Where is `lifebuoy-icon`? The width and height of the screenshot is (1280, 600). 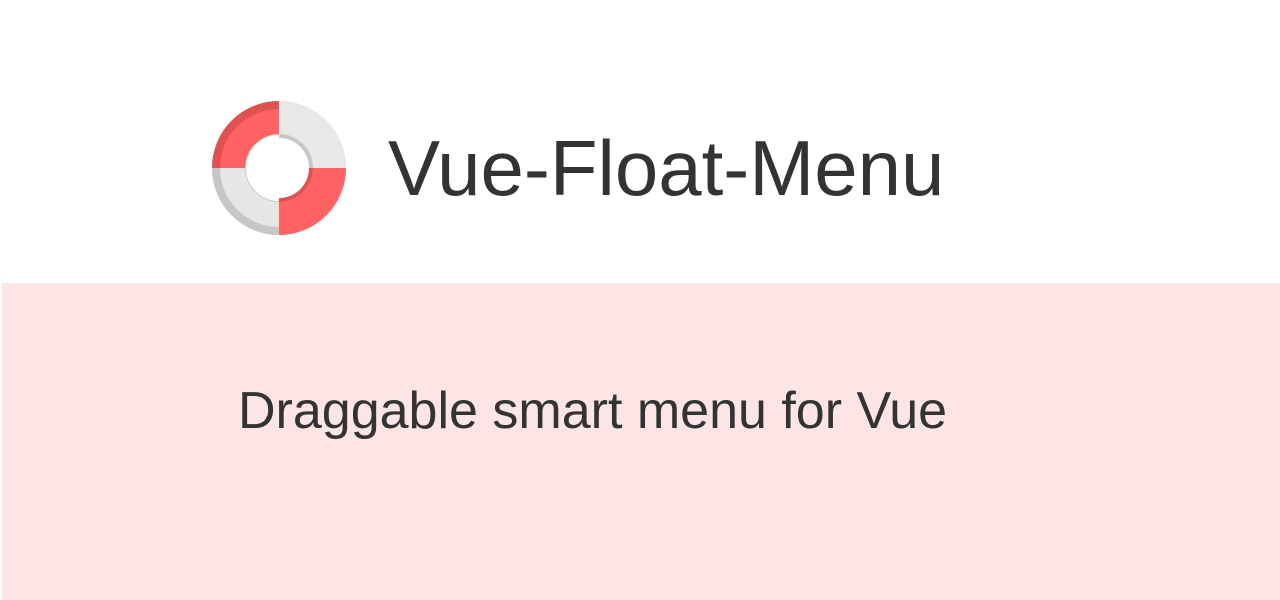 lifebuoy-icon is located at coordinates (279, 168).